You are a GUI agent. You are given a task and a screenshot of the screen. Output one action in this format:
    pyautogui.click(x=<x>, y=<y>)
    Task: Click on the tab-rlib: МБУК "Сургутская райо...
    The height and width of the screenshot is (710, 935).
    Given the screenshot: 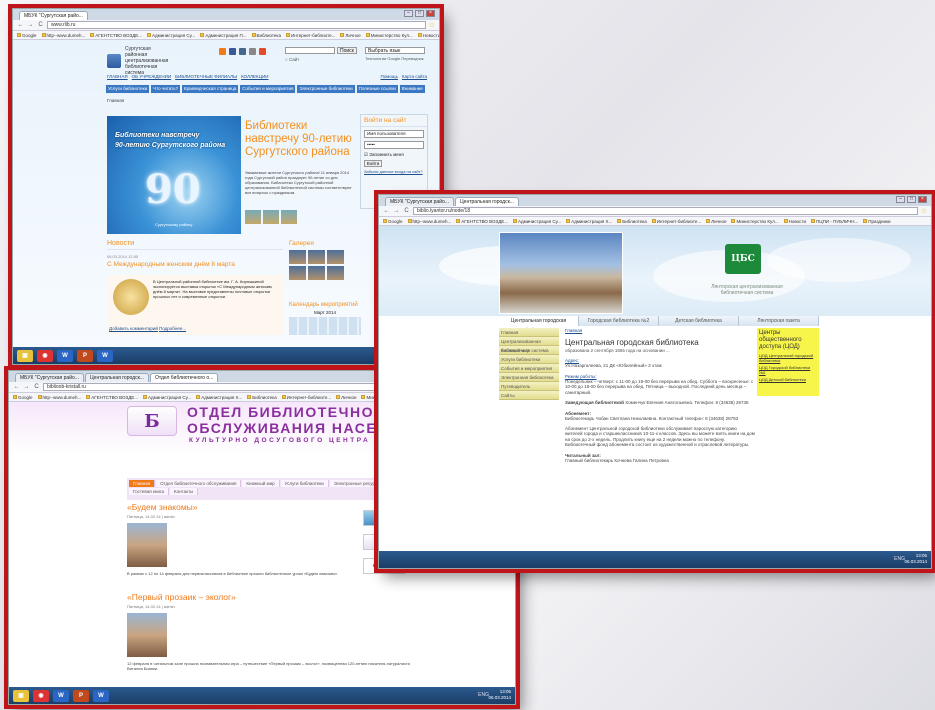 What is the action you would take?
    pyautogui.click(x=53, y=15)
    